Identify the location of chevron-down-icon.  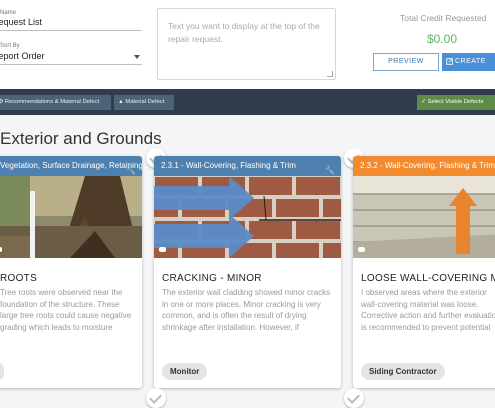
(137, 57).